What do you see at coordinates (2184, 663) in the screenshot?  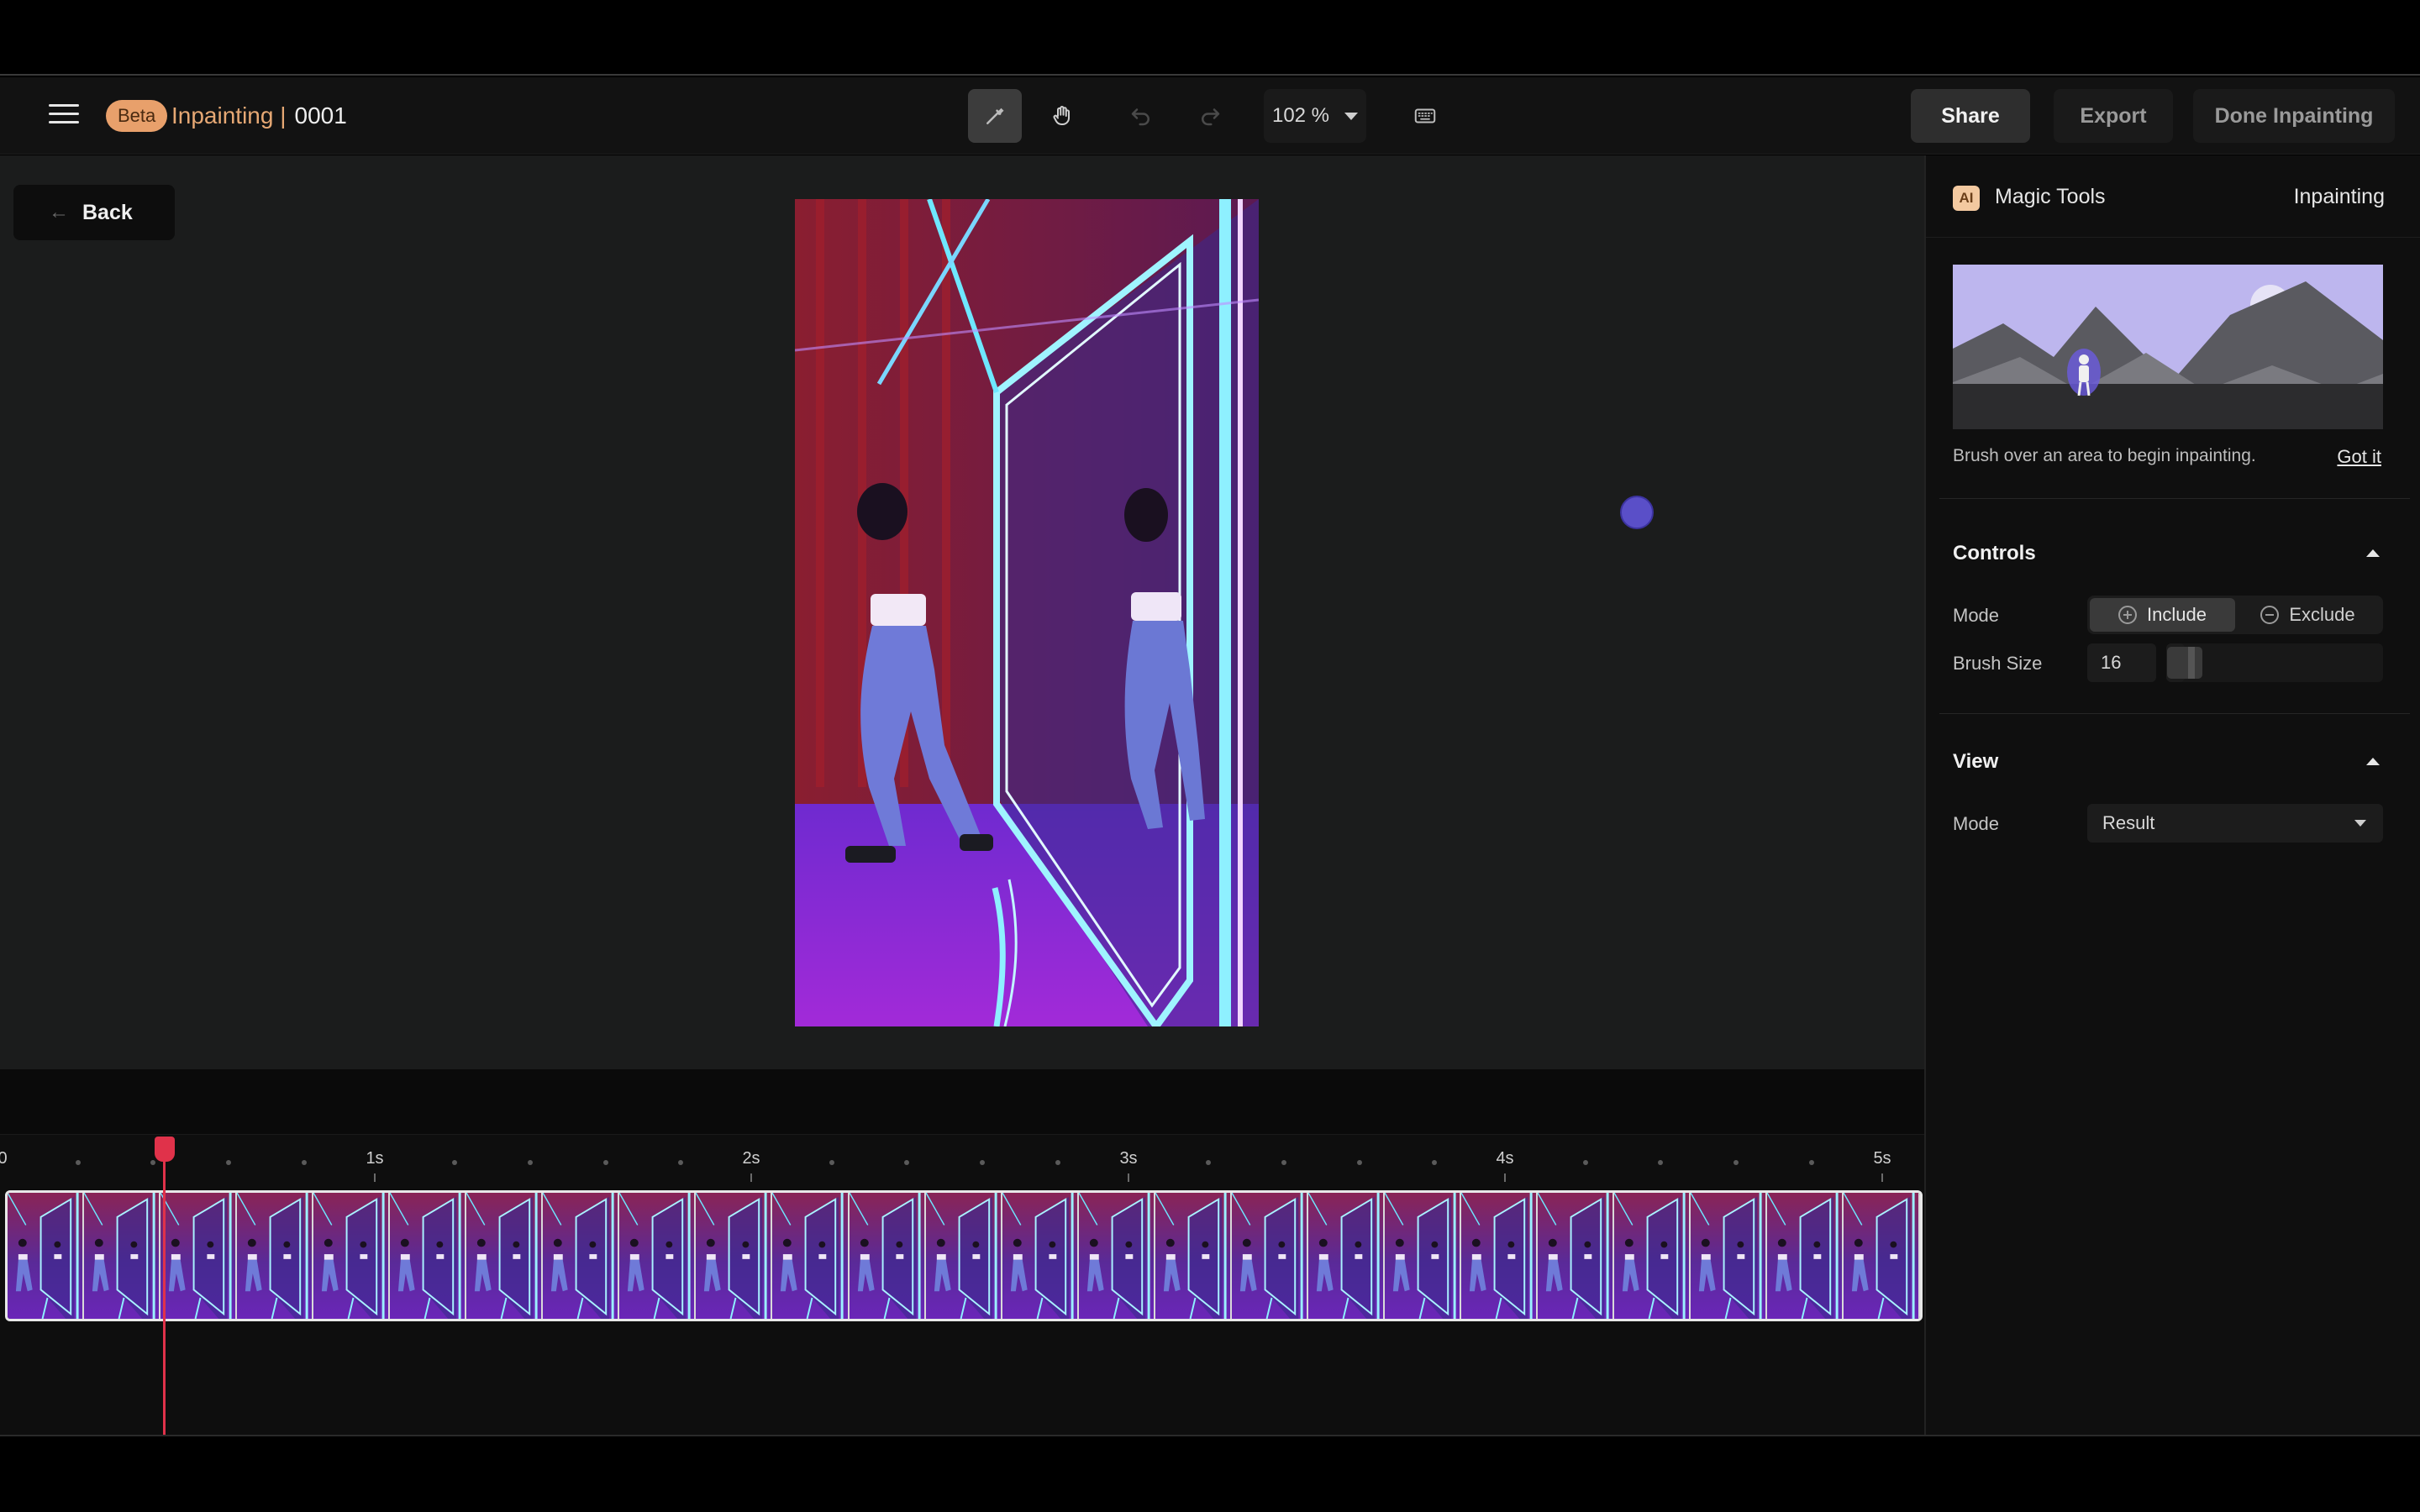 I see `slider-thumb` at bounding box center [2184, 663].